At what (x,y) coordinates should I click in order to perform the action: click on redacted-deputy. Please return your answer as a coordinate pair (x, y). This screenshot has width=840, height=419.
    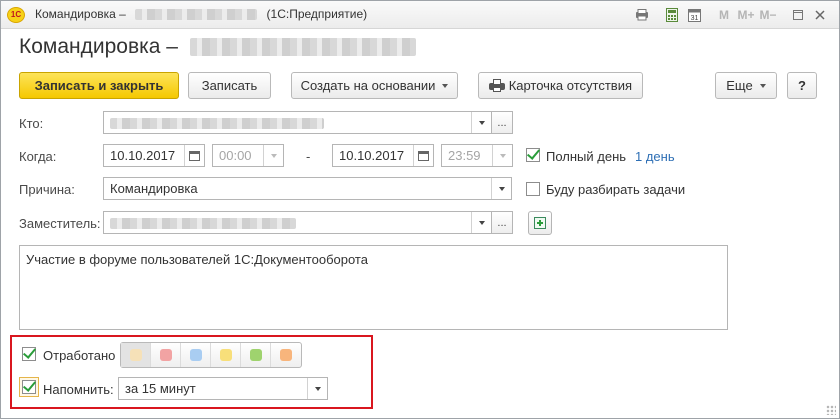
    Looking at the image, I should click on (203, 224).